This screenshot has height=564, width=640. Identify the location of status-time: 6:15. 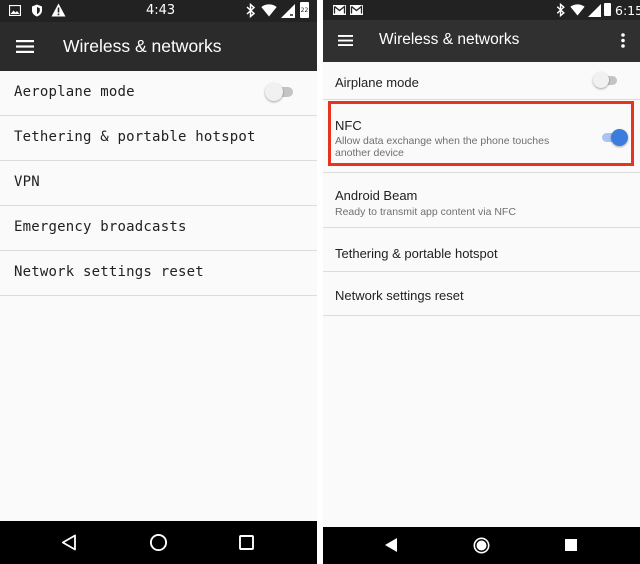
(627, 10).